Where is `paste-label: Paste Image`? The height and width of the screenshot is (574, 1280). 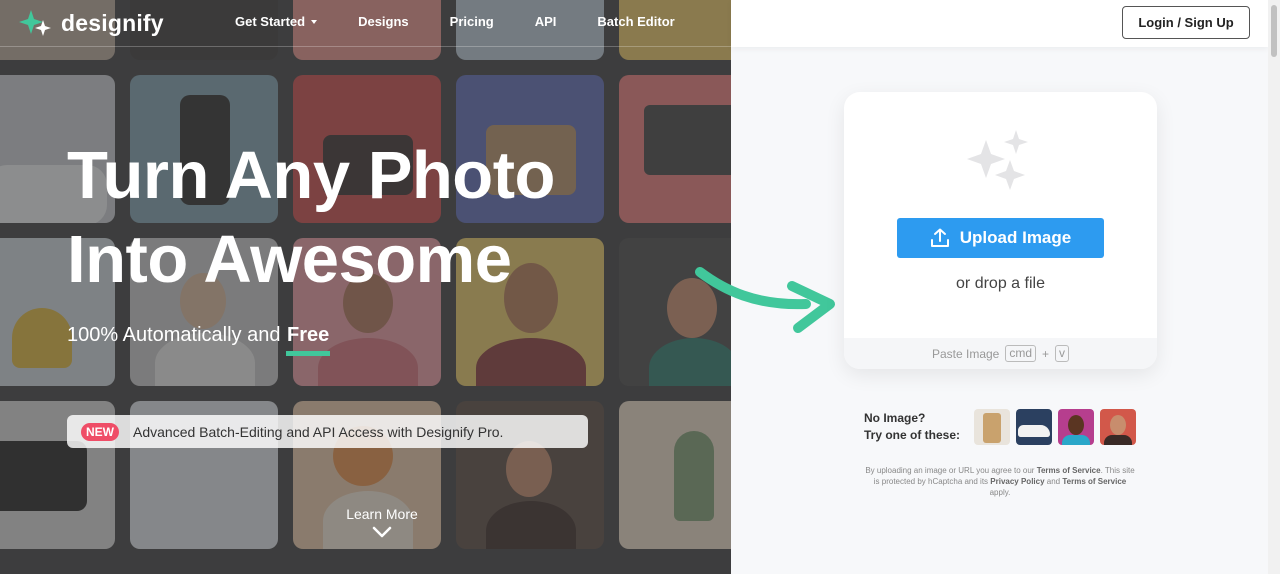 paste-label: Paste Image is located at coordinates (965, 353).